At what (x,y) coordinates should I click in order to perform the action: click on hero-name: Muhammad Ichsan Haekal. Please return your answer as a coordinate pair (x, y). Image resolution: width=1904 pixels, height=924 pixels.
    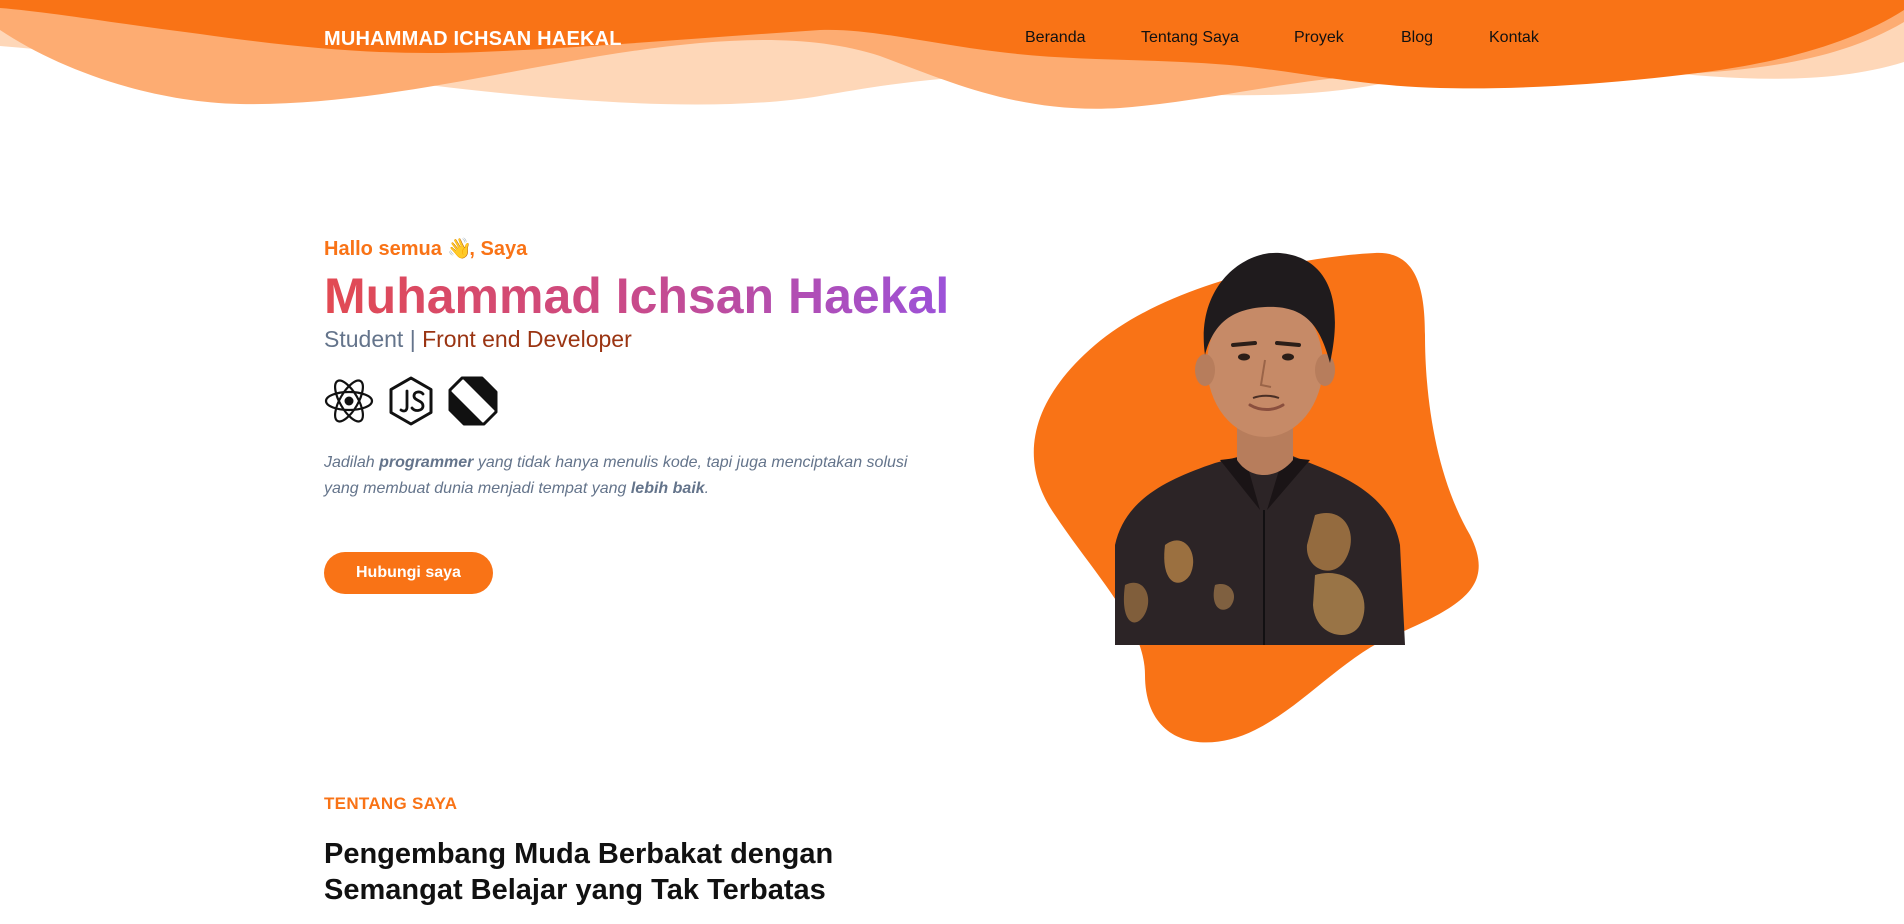
    Looking at the image, I should click on (644, 296).